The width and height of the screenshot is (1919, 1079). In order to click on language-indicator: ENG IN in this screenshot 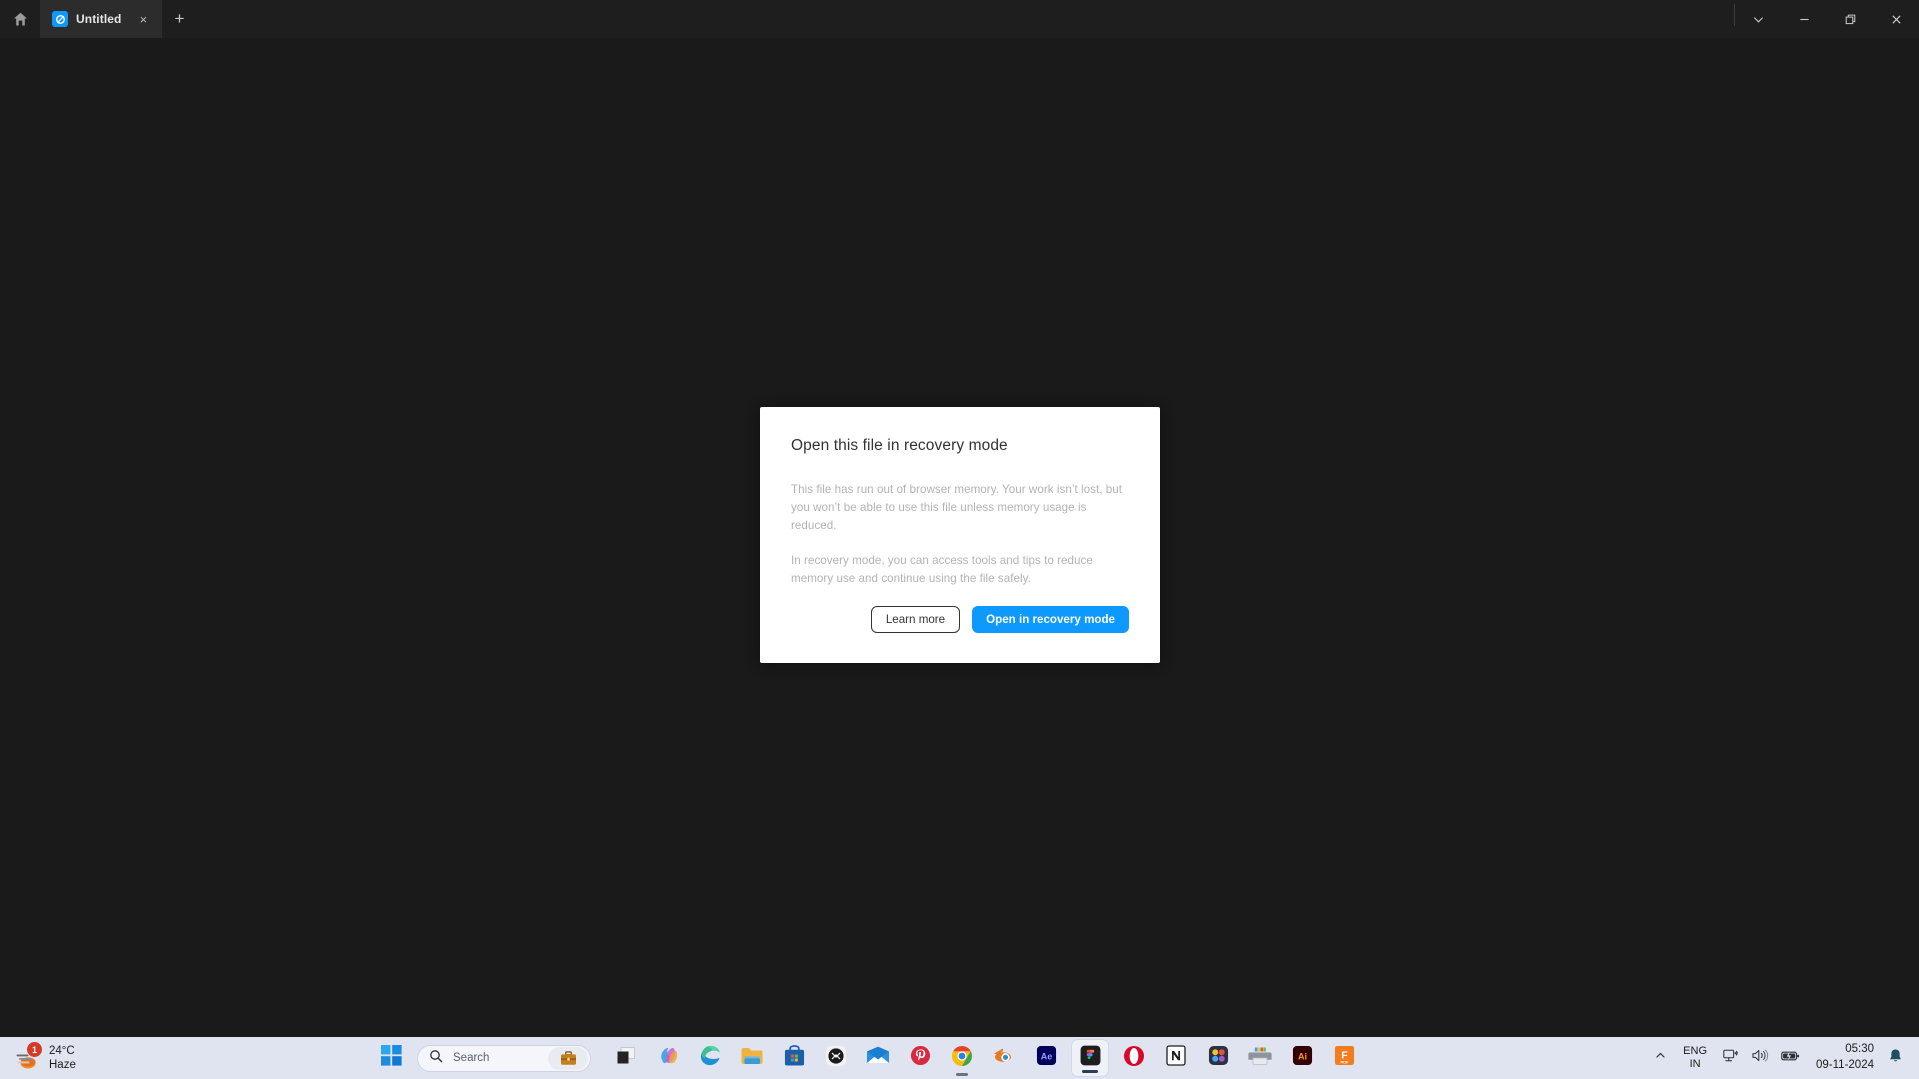, I will do `click(1695, 1058)`.